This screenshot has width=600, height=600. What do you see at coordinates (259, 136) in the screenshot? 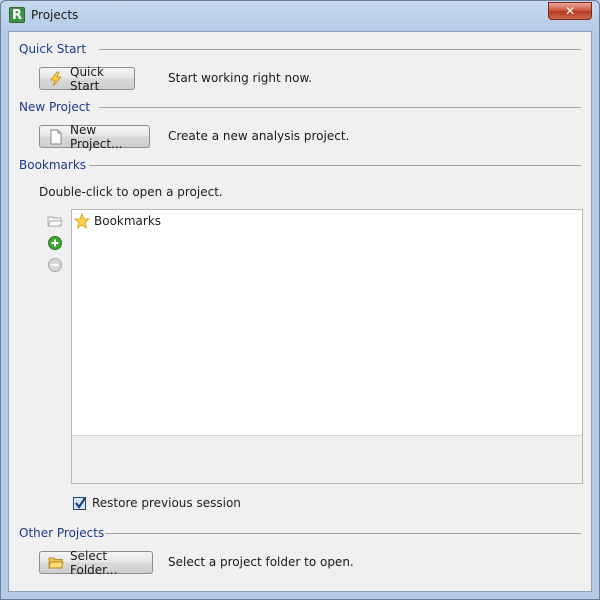
I see `new-project-description: Create a new analysis project.` at bounding box center [259, 136].